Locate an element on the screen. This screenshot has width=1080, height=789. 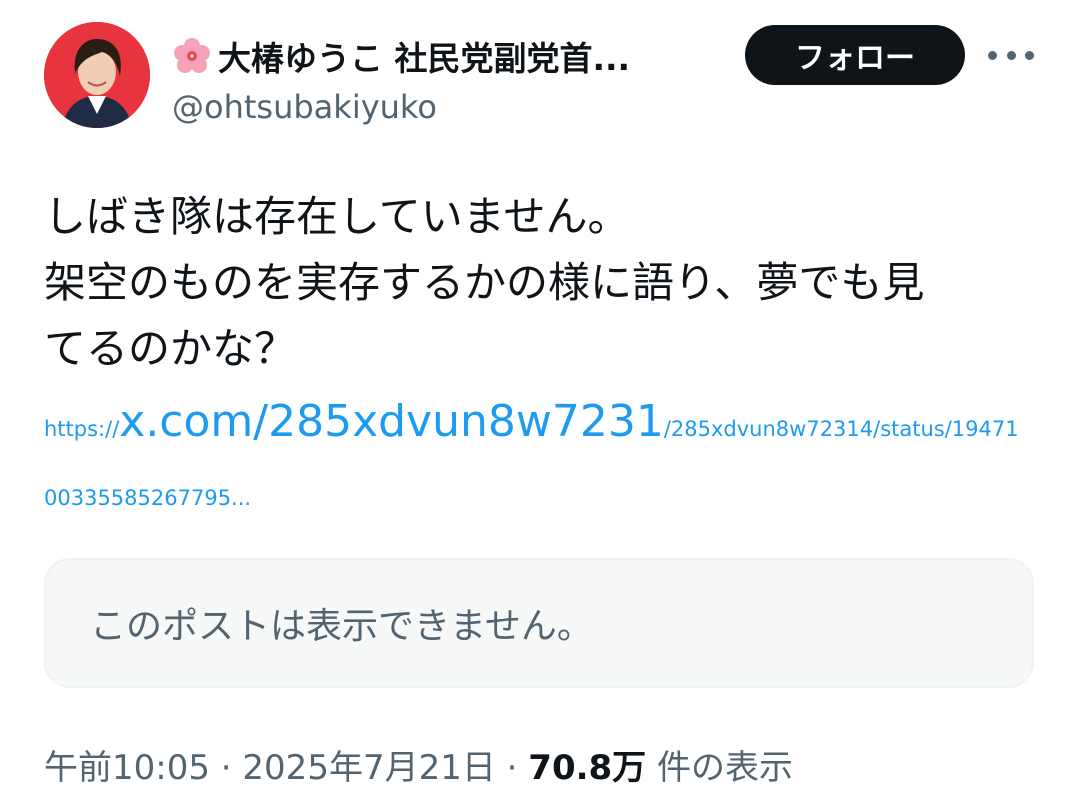
link-prefix: https:// is located at coordinates (81, 429).